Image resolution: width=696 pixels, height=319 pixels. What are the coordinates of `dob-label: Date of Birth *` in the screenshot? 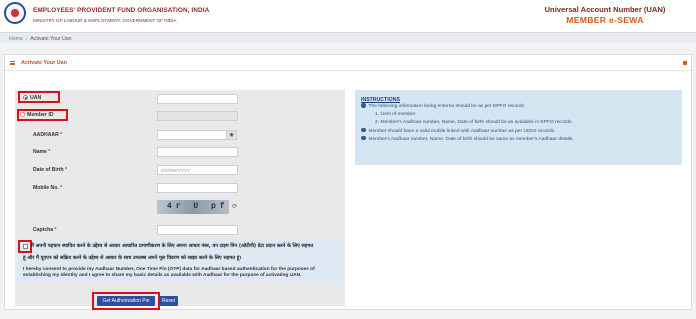 It's located at (50, 170).